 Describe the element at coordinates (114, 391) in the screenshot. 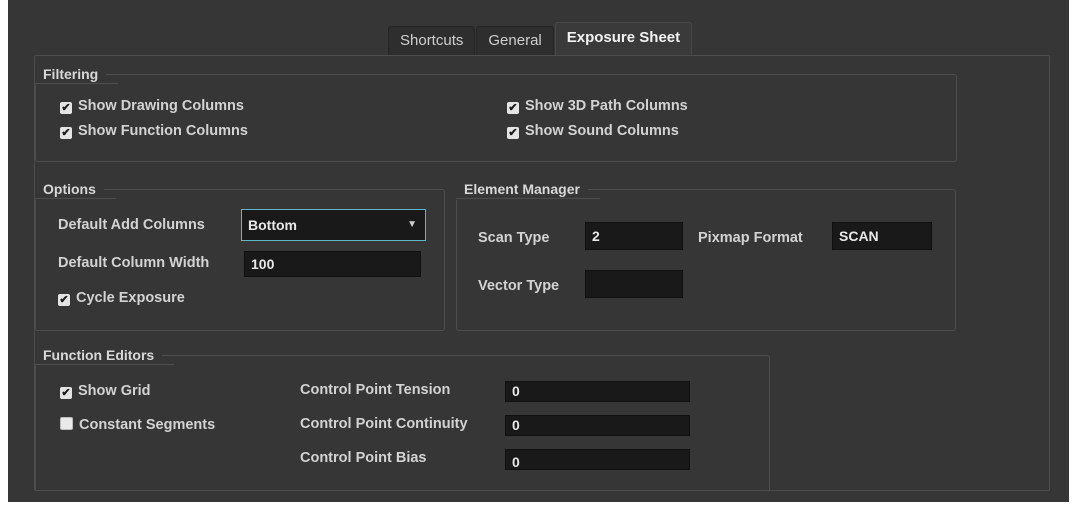

I see `show-grid-label: Show Grid` at that location.